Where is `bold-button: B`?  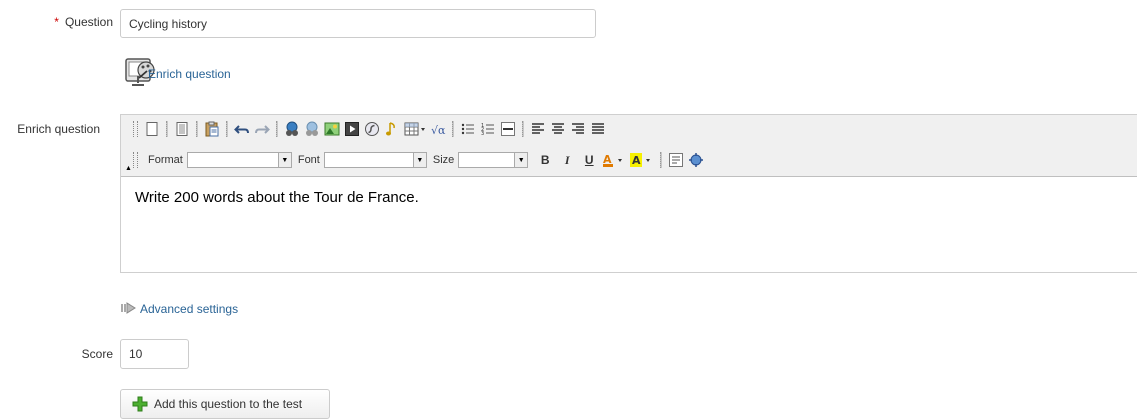 bold-button: B is located at coordinates (545, 160).